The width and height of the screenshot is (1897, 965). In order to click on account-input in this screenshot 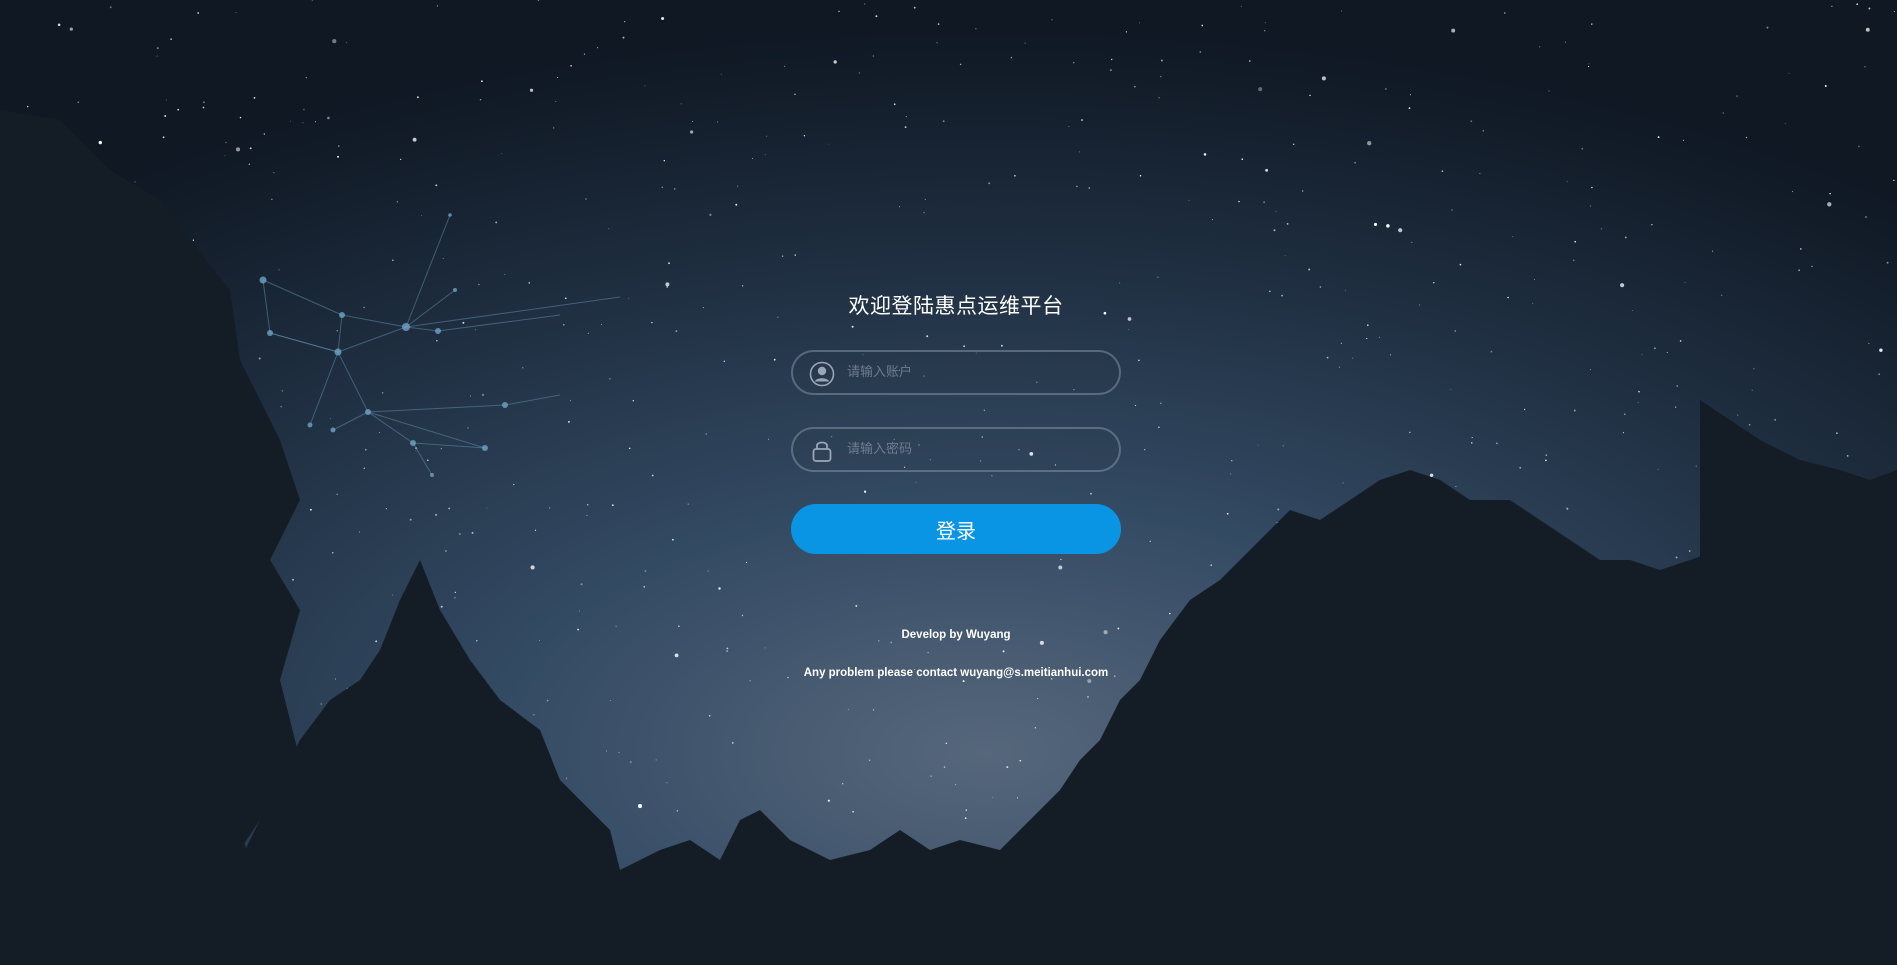, I will do `click(977, 372)`.